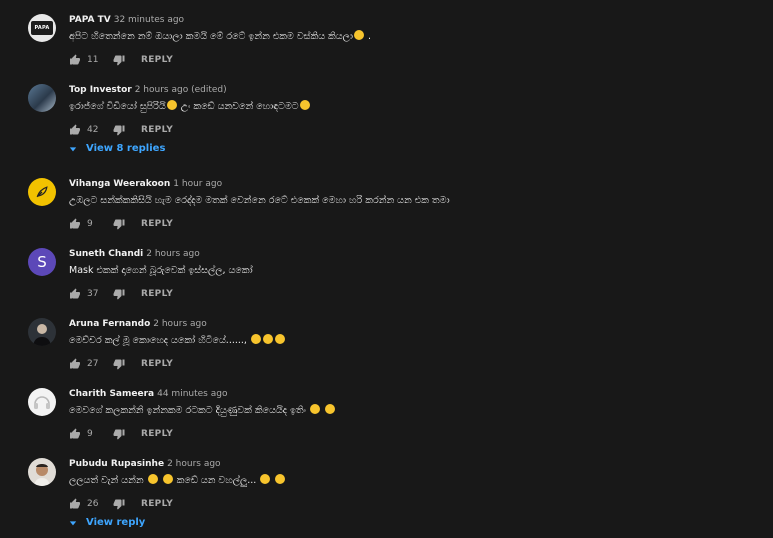 The width and height of the screenshot is (773, 538). Describe the element at coordinates (90, 20) in the screenshot. I see `author-name: PAPA TV` at that location.